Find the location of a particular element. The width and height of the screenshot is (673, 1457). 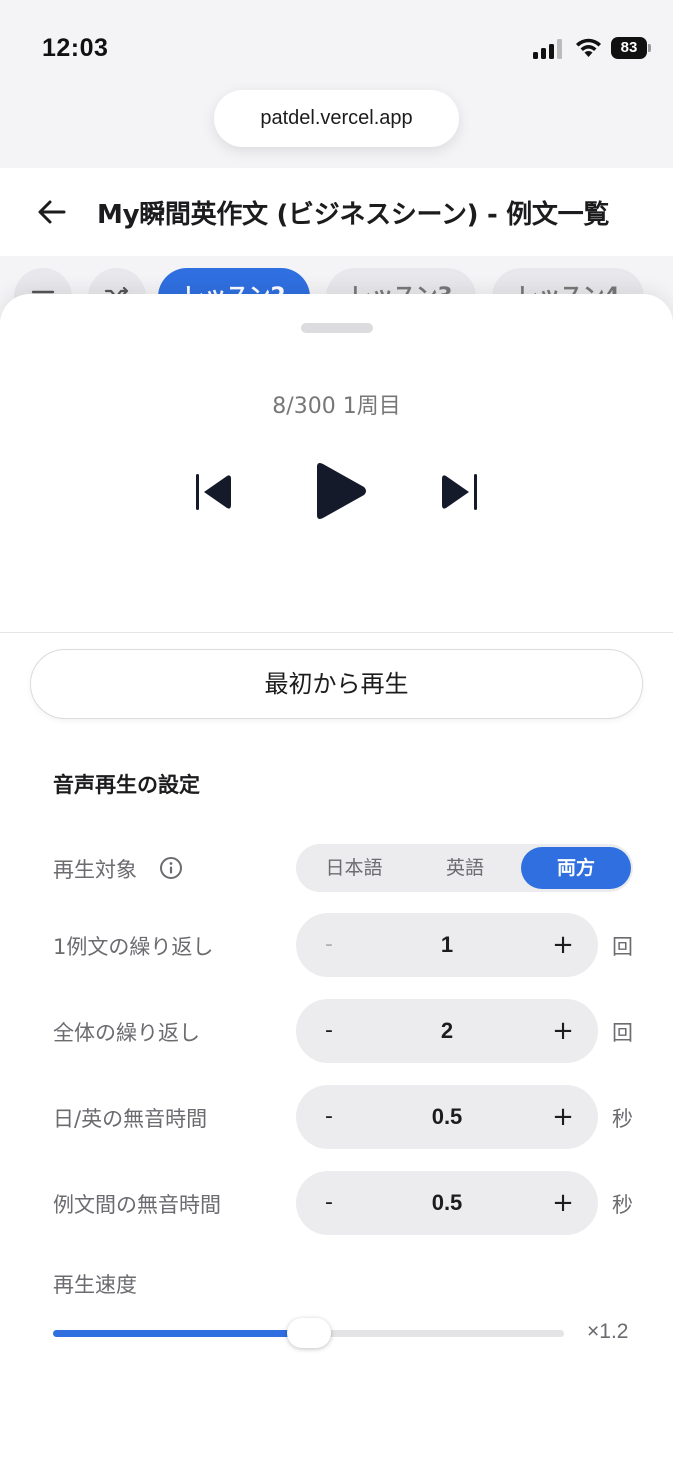

target-segmented-control: 日本語 英語 両方 is located at coordinates (464, 868).